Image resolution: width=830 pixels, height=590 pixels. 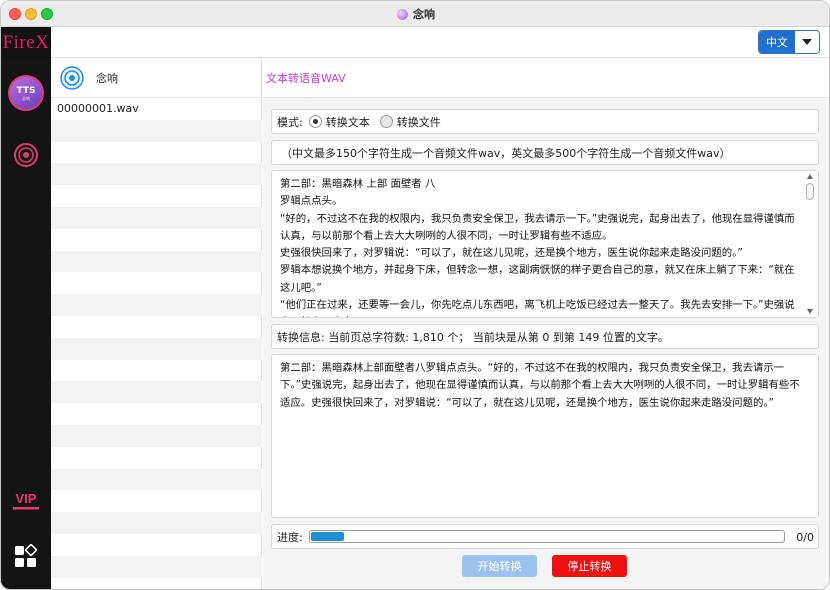 I want to click on progress-bar, so click(x=546, y=536).